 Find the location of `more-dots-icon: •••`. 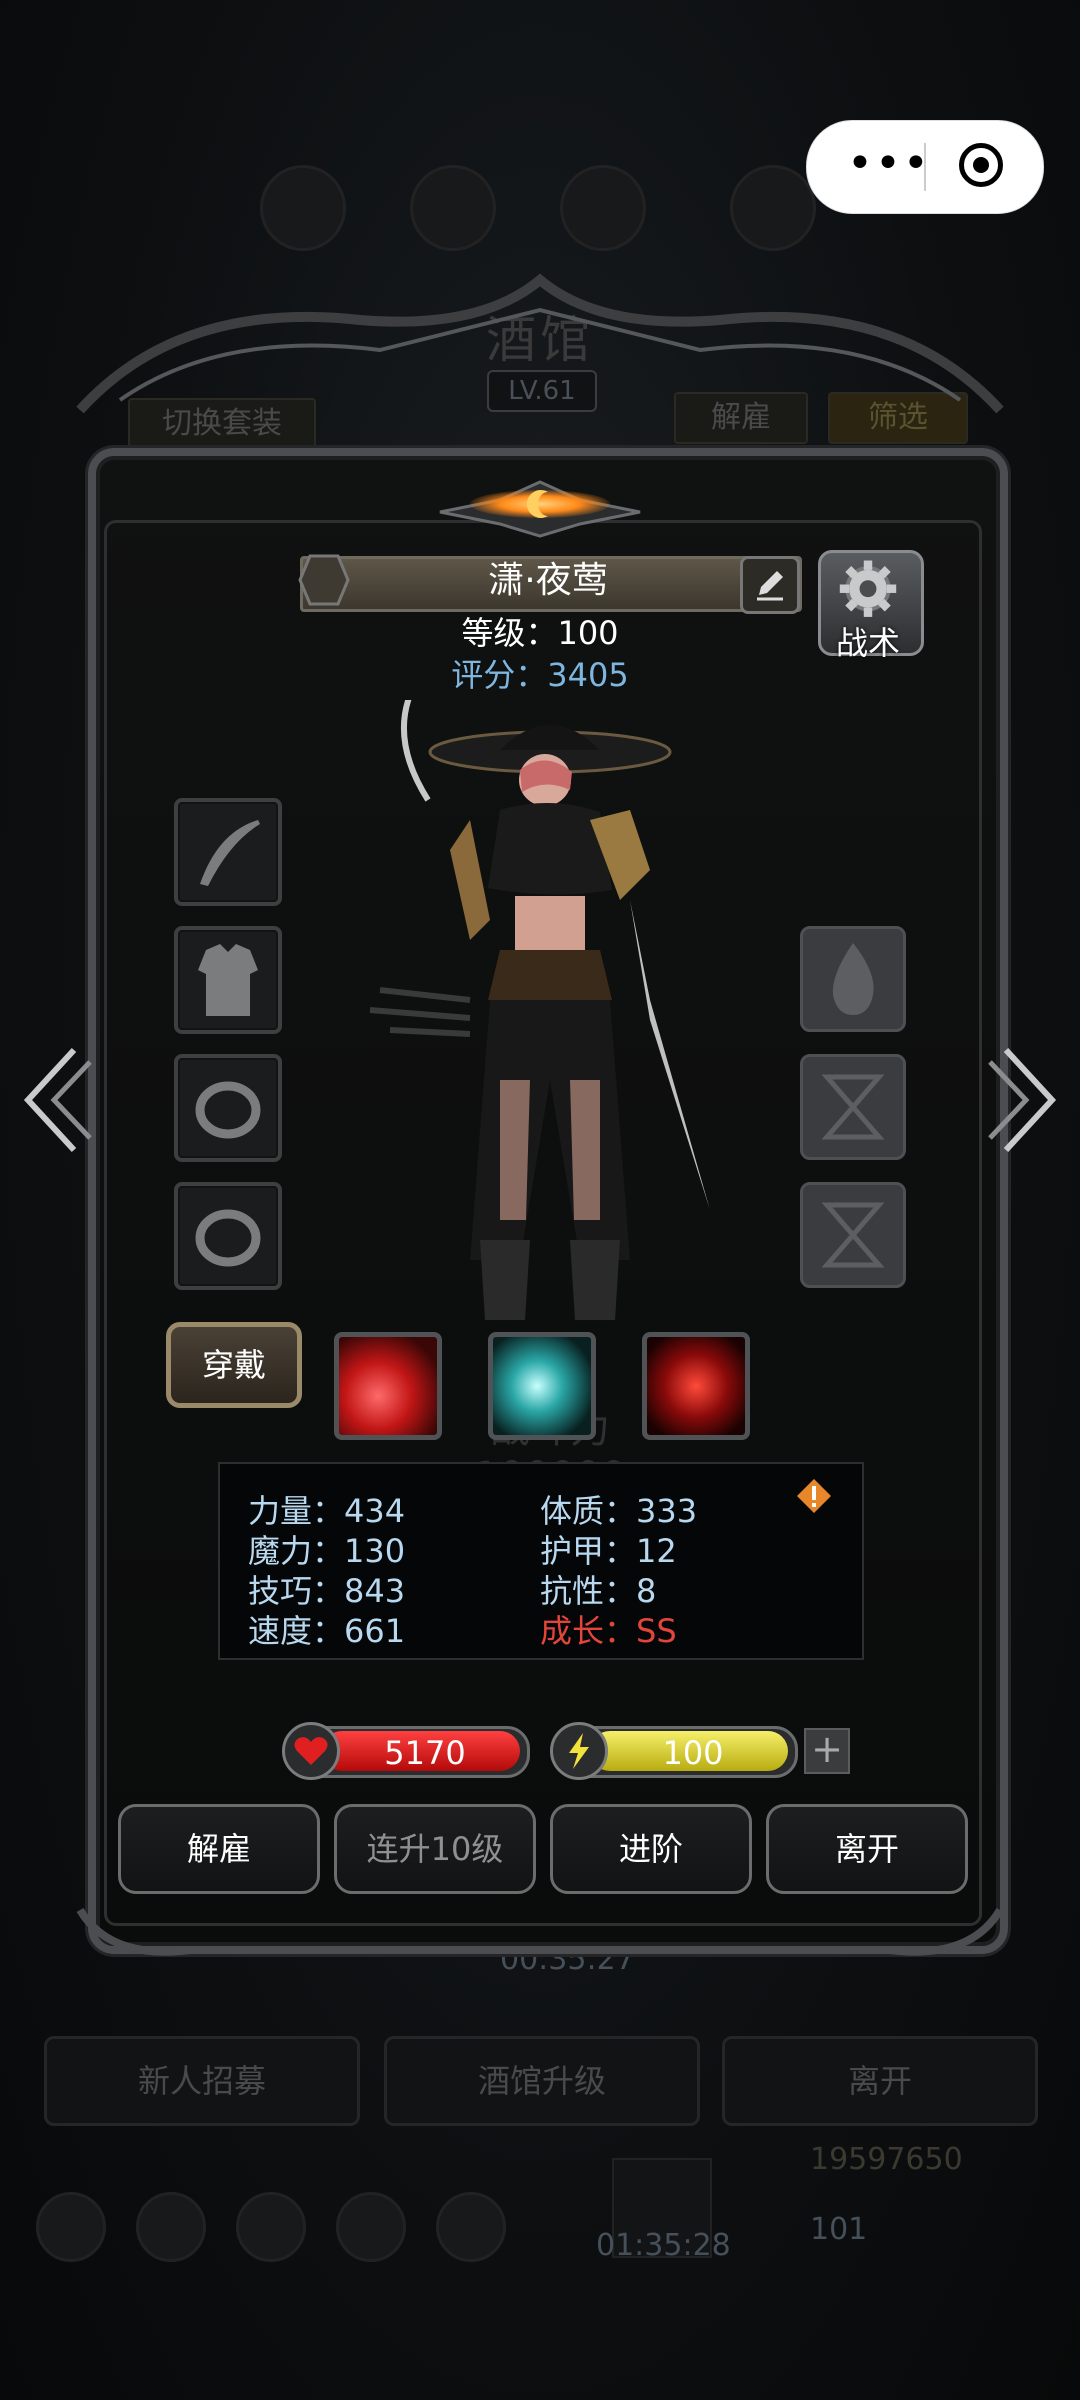

more-dots-icon: ••• is located at coordinates (888, 164).